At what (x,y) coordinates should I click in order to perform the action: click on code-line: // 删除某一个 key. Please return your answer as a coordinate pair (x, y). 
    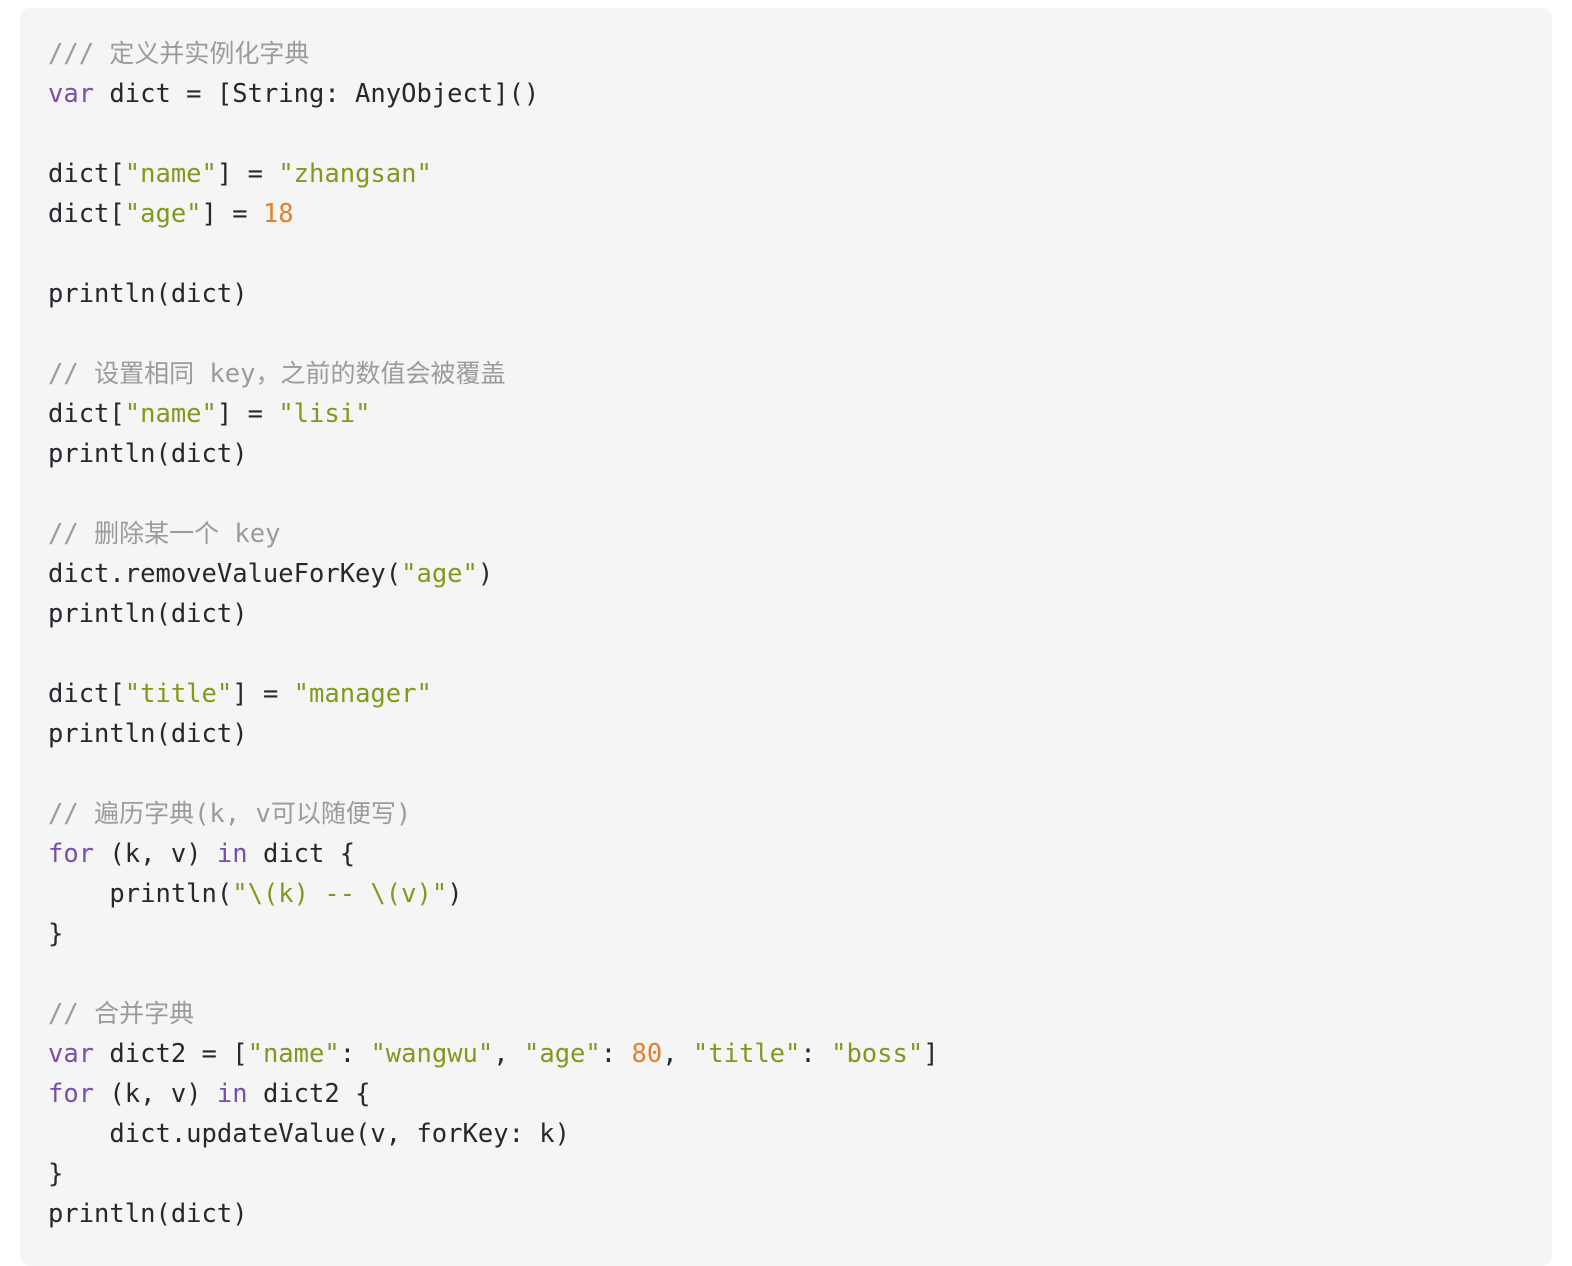
    Looking at the image, I should click on (800, 534).